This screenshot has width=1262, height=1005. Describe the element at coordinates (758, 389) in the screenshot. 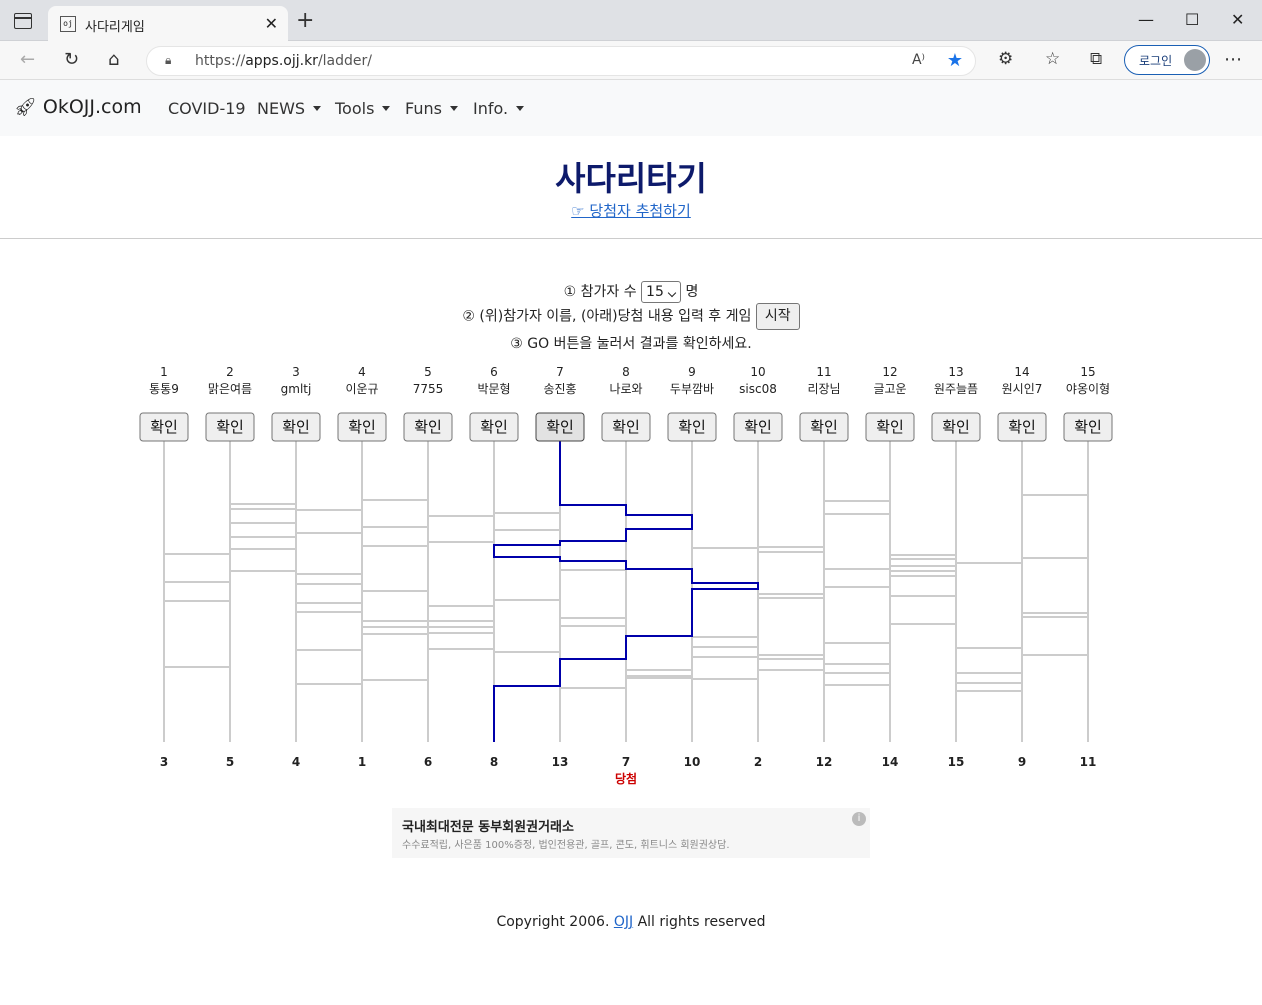

I see `player-name: sisc08` at that location.